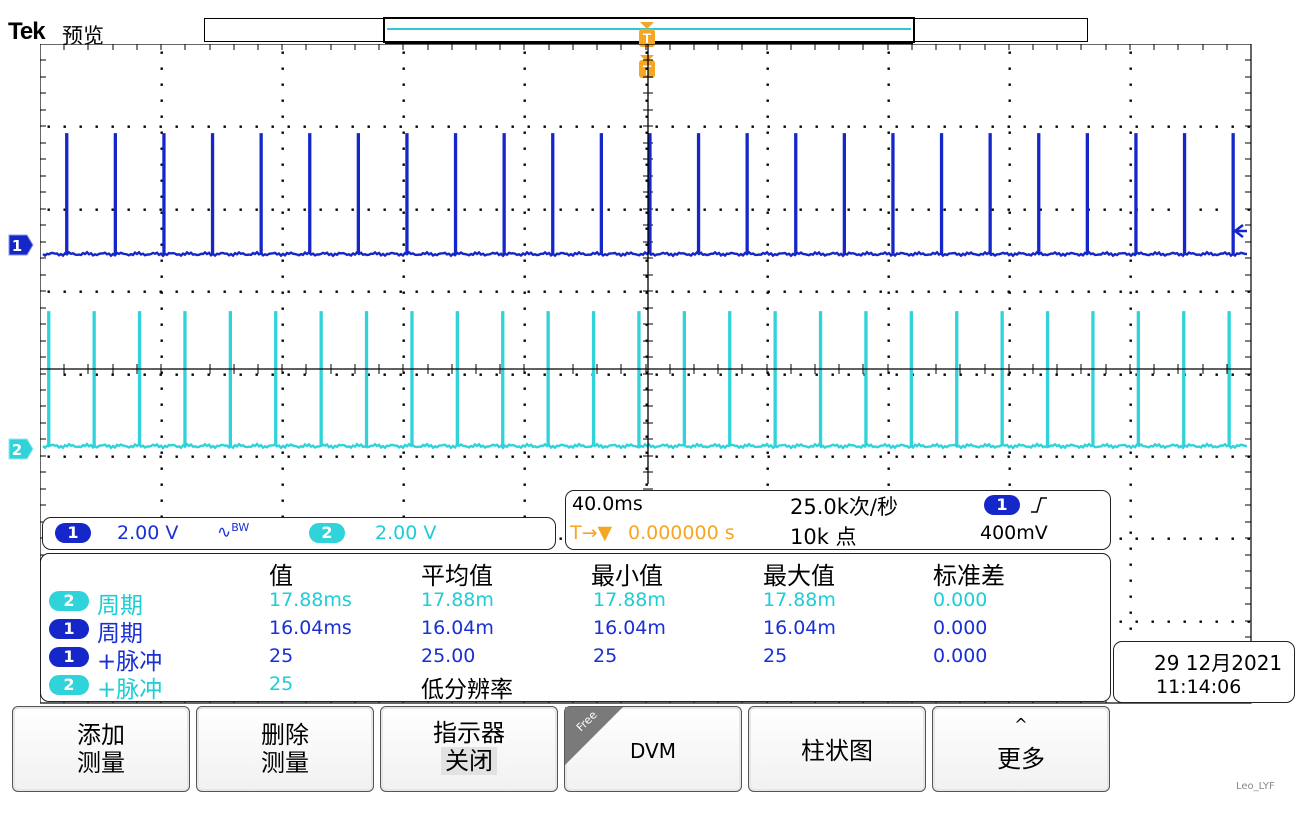 The image size is (1303, 815). I want to click on histogram-button: 柱状图, so click(837, 749).